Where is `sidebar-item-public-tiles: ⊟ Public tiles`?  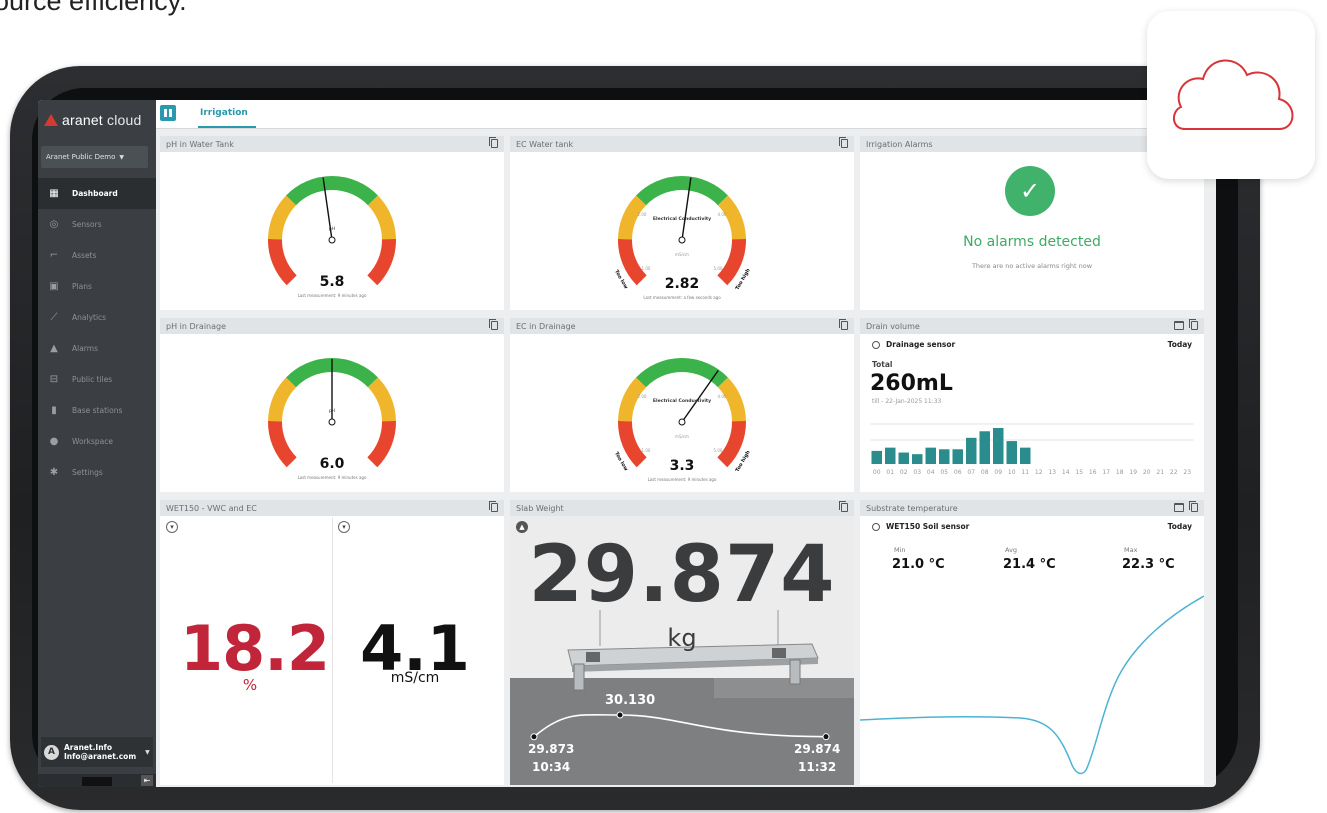
sidebar-item-public-tiles: ⊟ Public tiles is located at coordinates (97, 379).